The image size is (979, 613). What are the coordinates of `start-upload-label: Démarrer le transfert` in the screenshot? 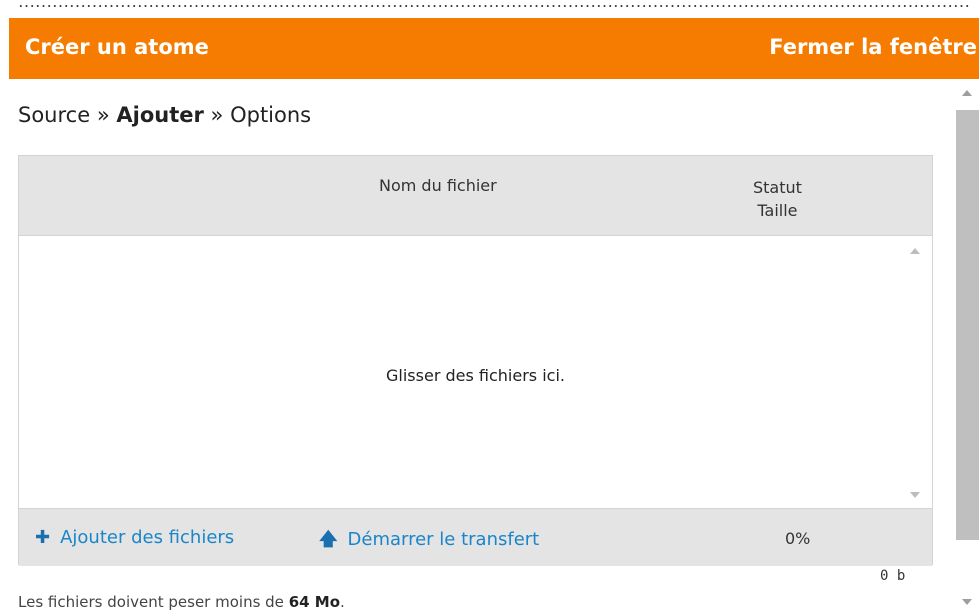 It's located at (443, 539).